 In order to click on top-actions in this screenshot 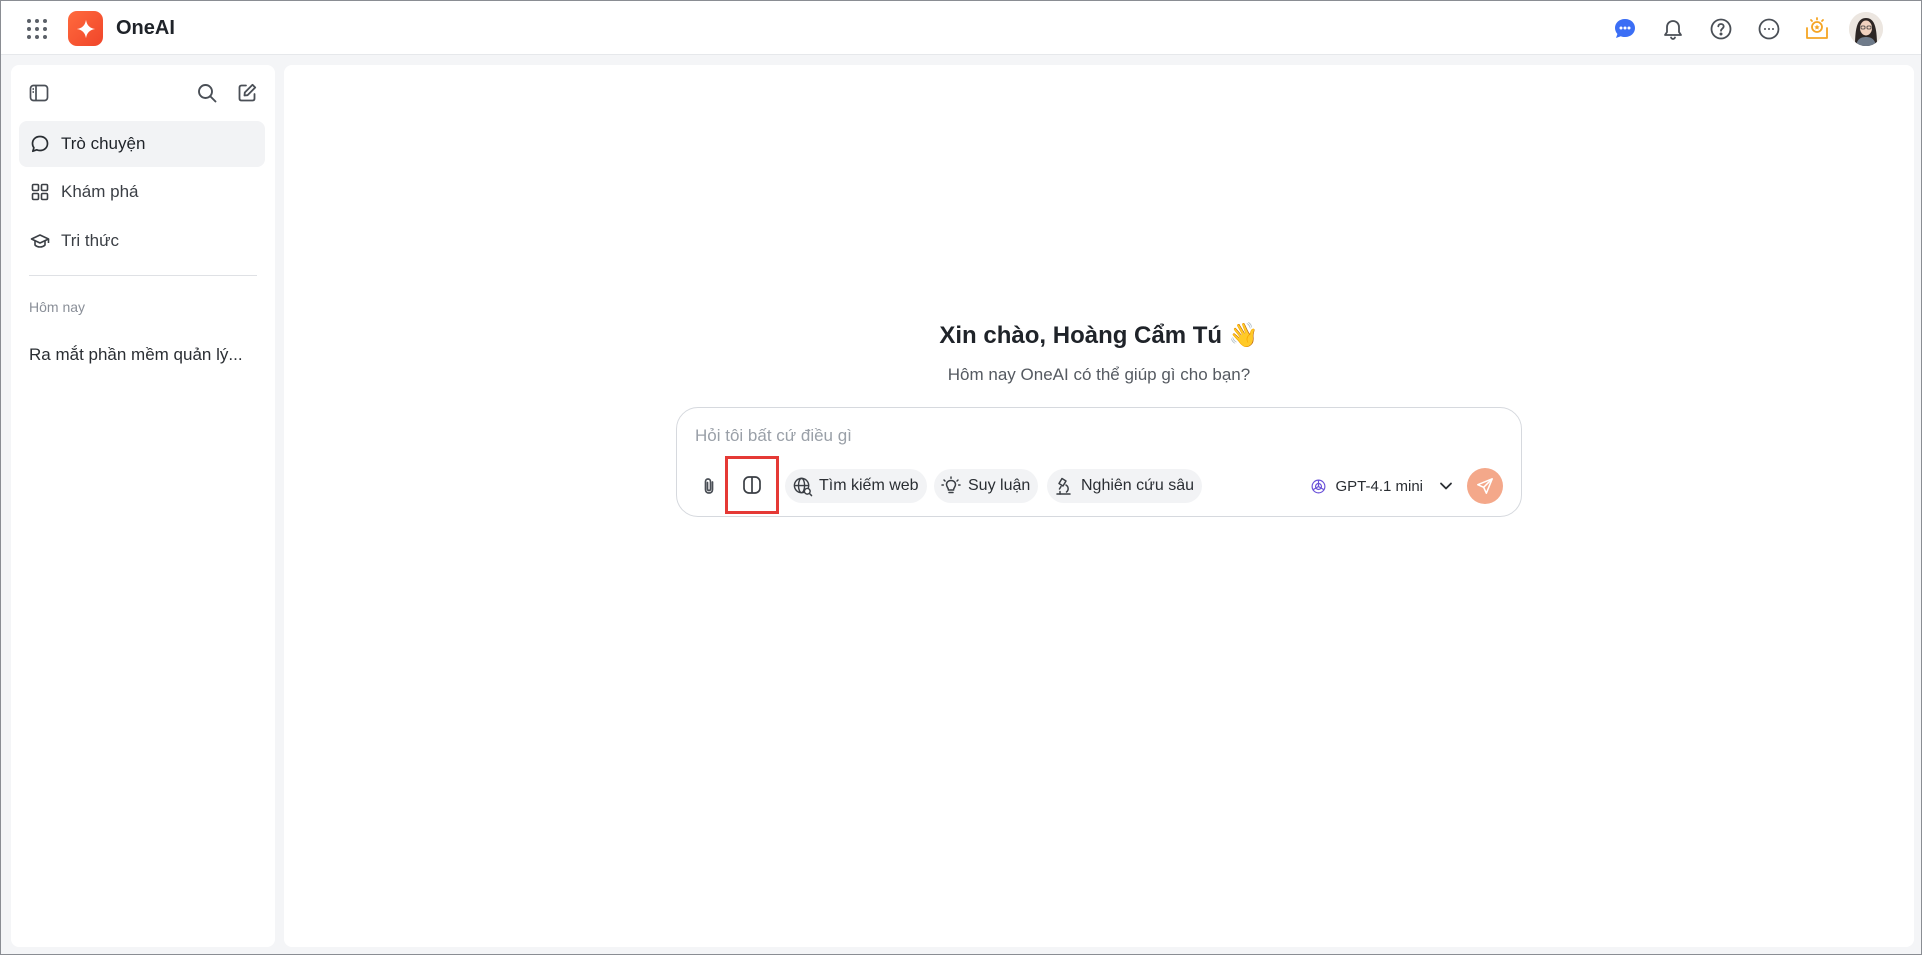, I will do `click(1742, 29)`.